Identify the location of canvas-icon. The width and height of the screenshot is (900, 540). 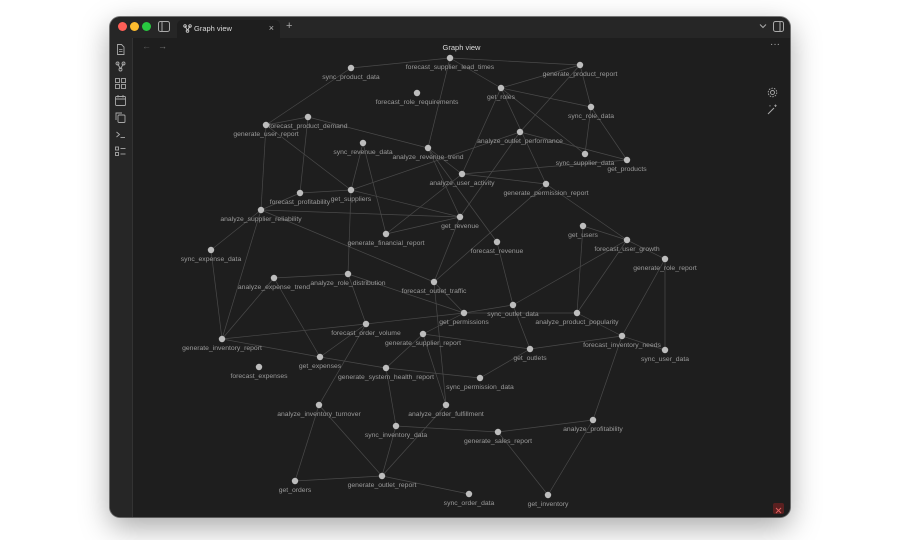
(120, 83).